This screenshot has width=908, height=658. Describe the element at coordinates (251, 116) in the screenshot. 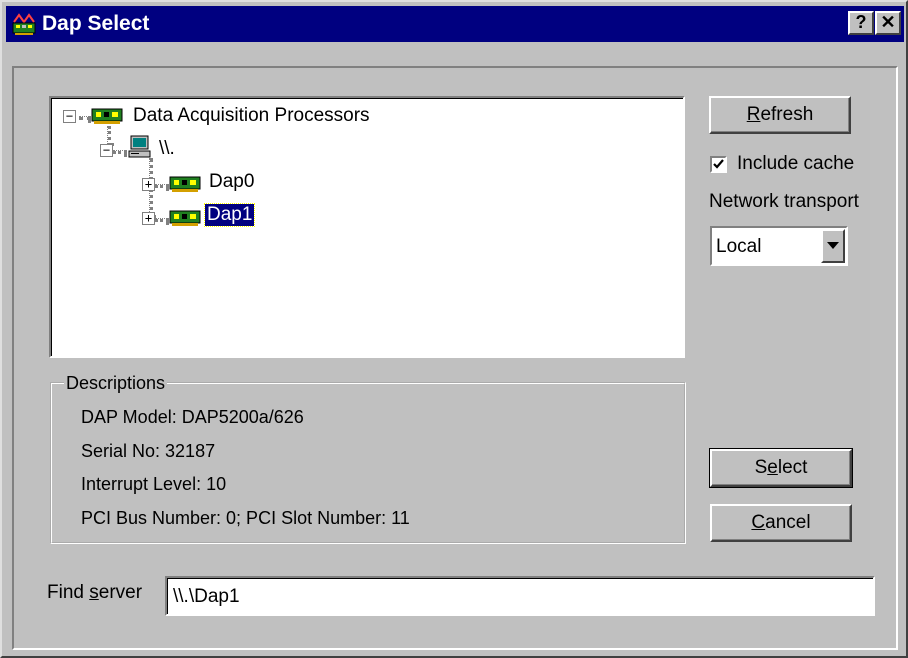

I see `tree-root-label: Data Acquisition Processors` at that location.